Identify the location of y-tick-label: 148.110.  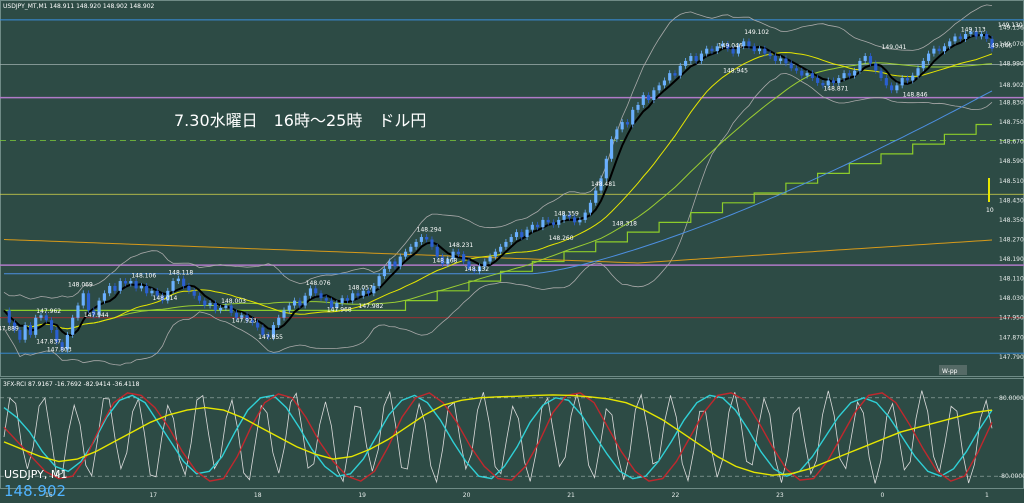
(1011, 279).